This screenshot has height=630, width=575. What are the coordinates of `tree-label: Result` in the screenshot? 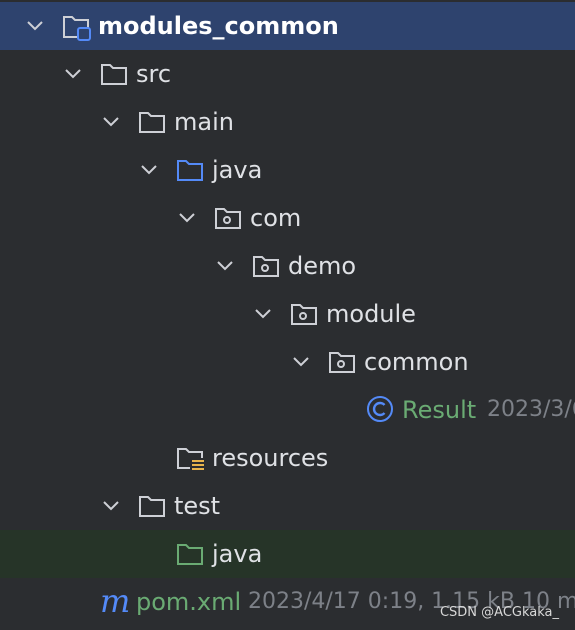 It's located at (439, 410).